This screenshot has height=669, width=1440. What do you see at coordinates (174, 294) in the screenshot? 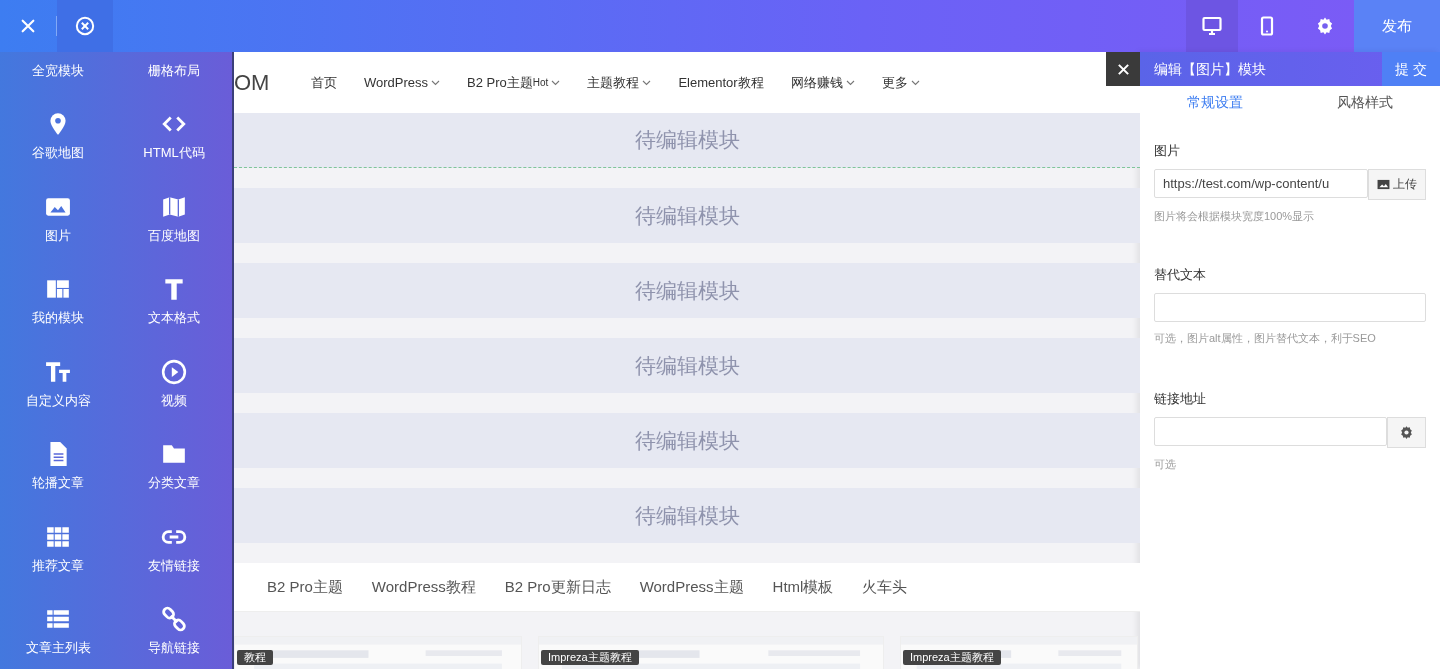
I see `module-item: 文本格式` at bounding box center [174, 294].